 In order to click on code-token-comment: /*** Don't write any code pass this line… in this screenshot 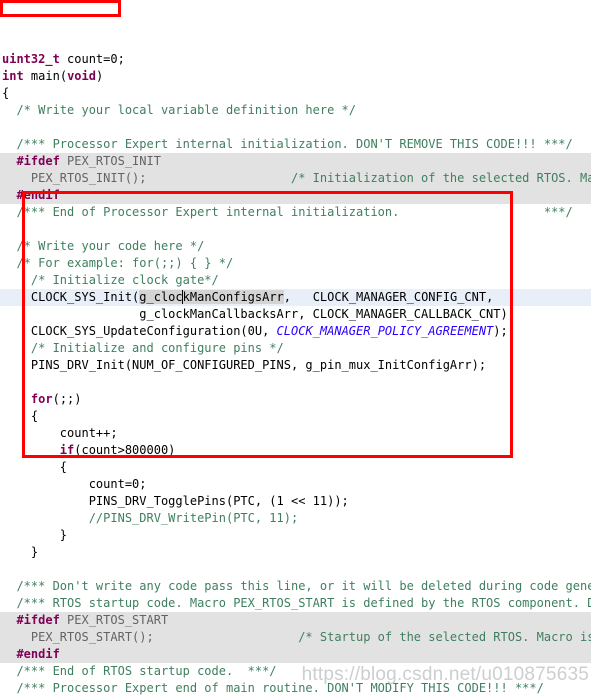, I will do `click(303, 586)`.